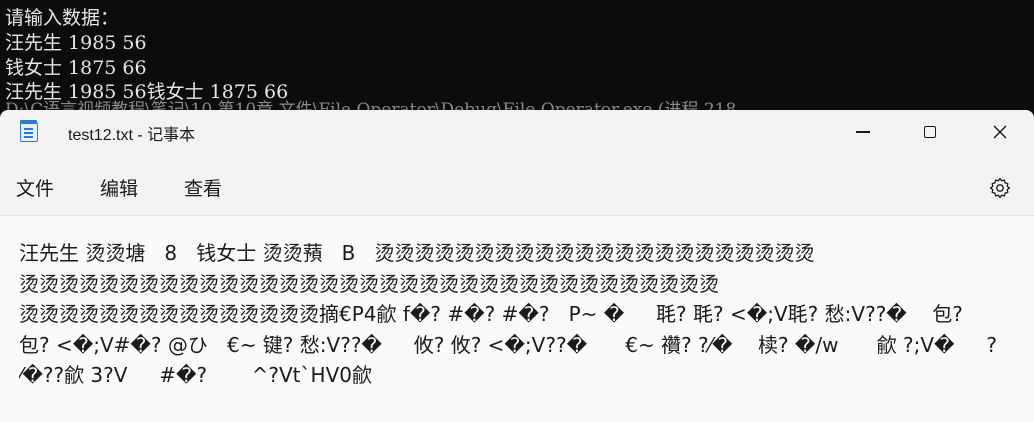 The height and width of the screenshot is (422, 1034). I want to click on minimize-icon, so click(863, 132).